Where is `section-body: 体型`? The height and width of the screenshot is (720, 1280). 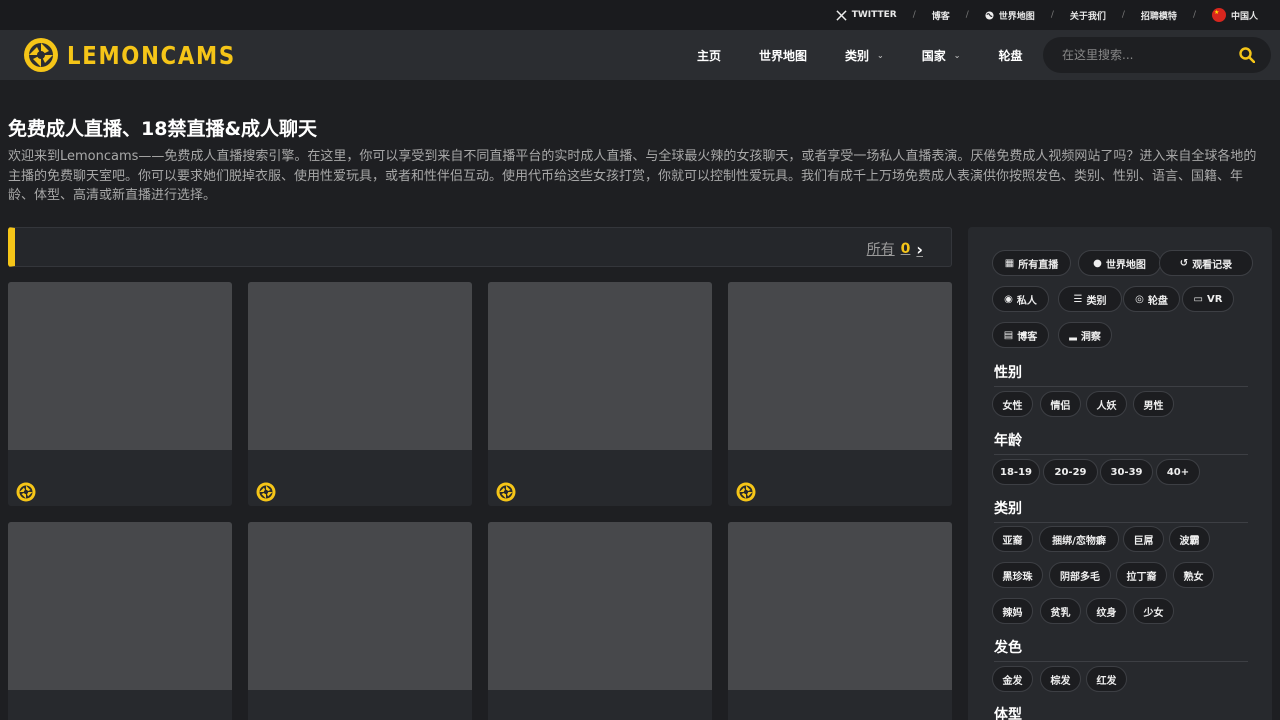
section-body: 体型 is located at coordinates (1121, 712).